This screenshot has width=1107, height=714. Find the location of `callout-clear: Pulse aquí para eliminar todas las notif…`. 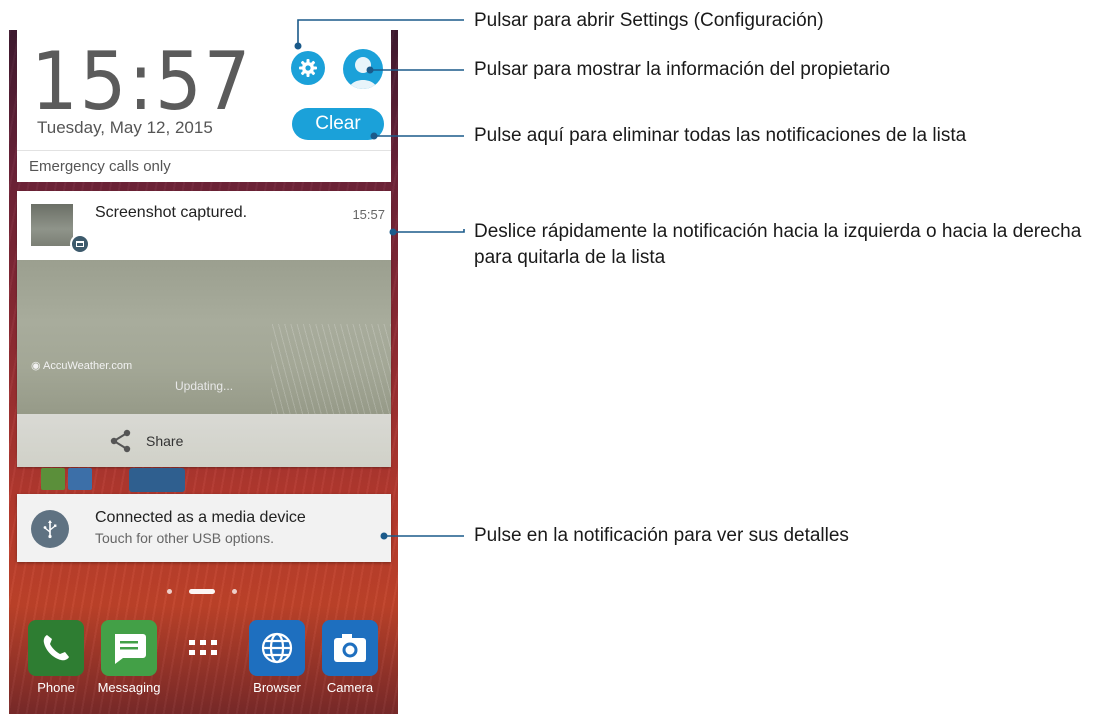

callout-clear: Pulse aquí para eliminar todas las notif… is located at coordinates (720, 135).